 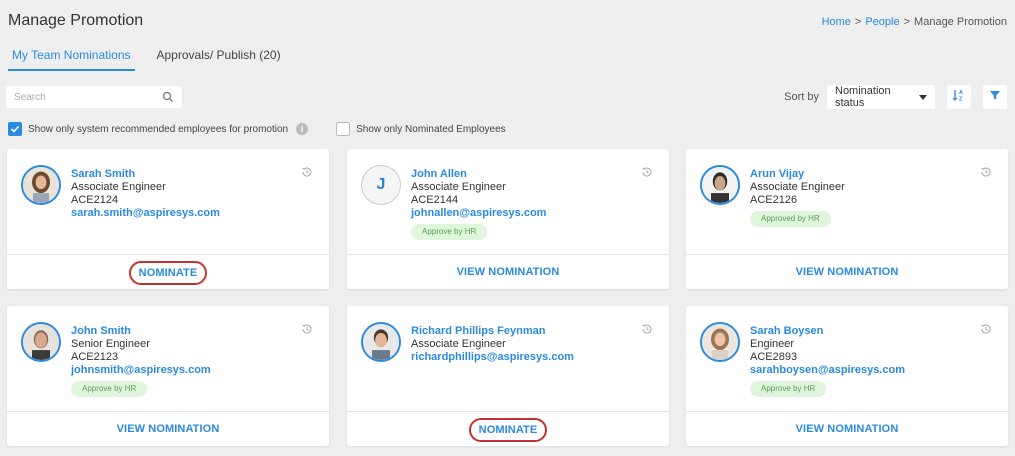 I want to click on breadcrumb-home: Home, so click(x=836, y=22).